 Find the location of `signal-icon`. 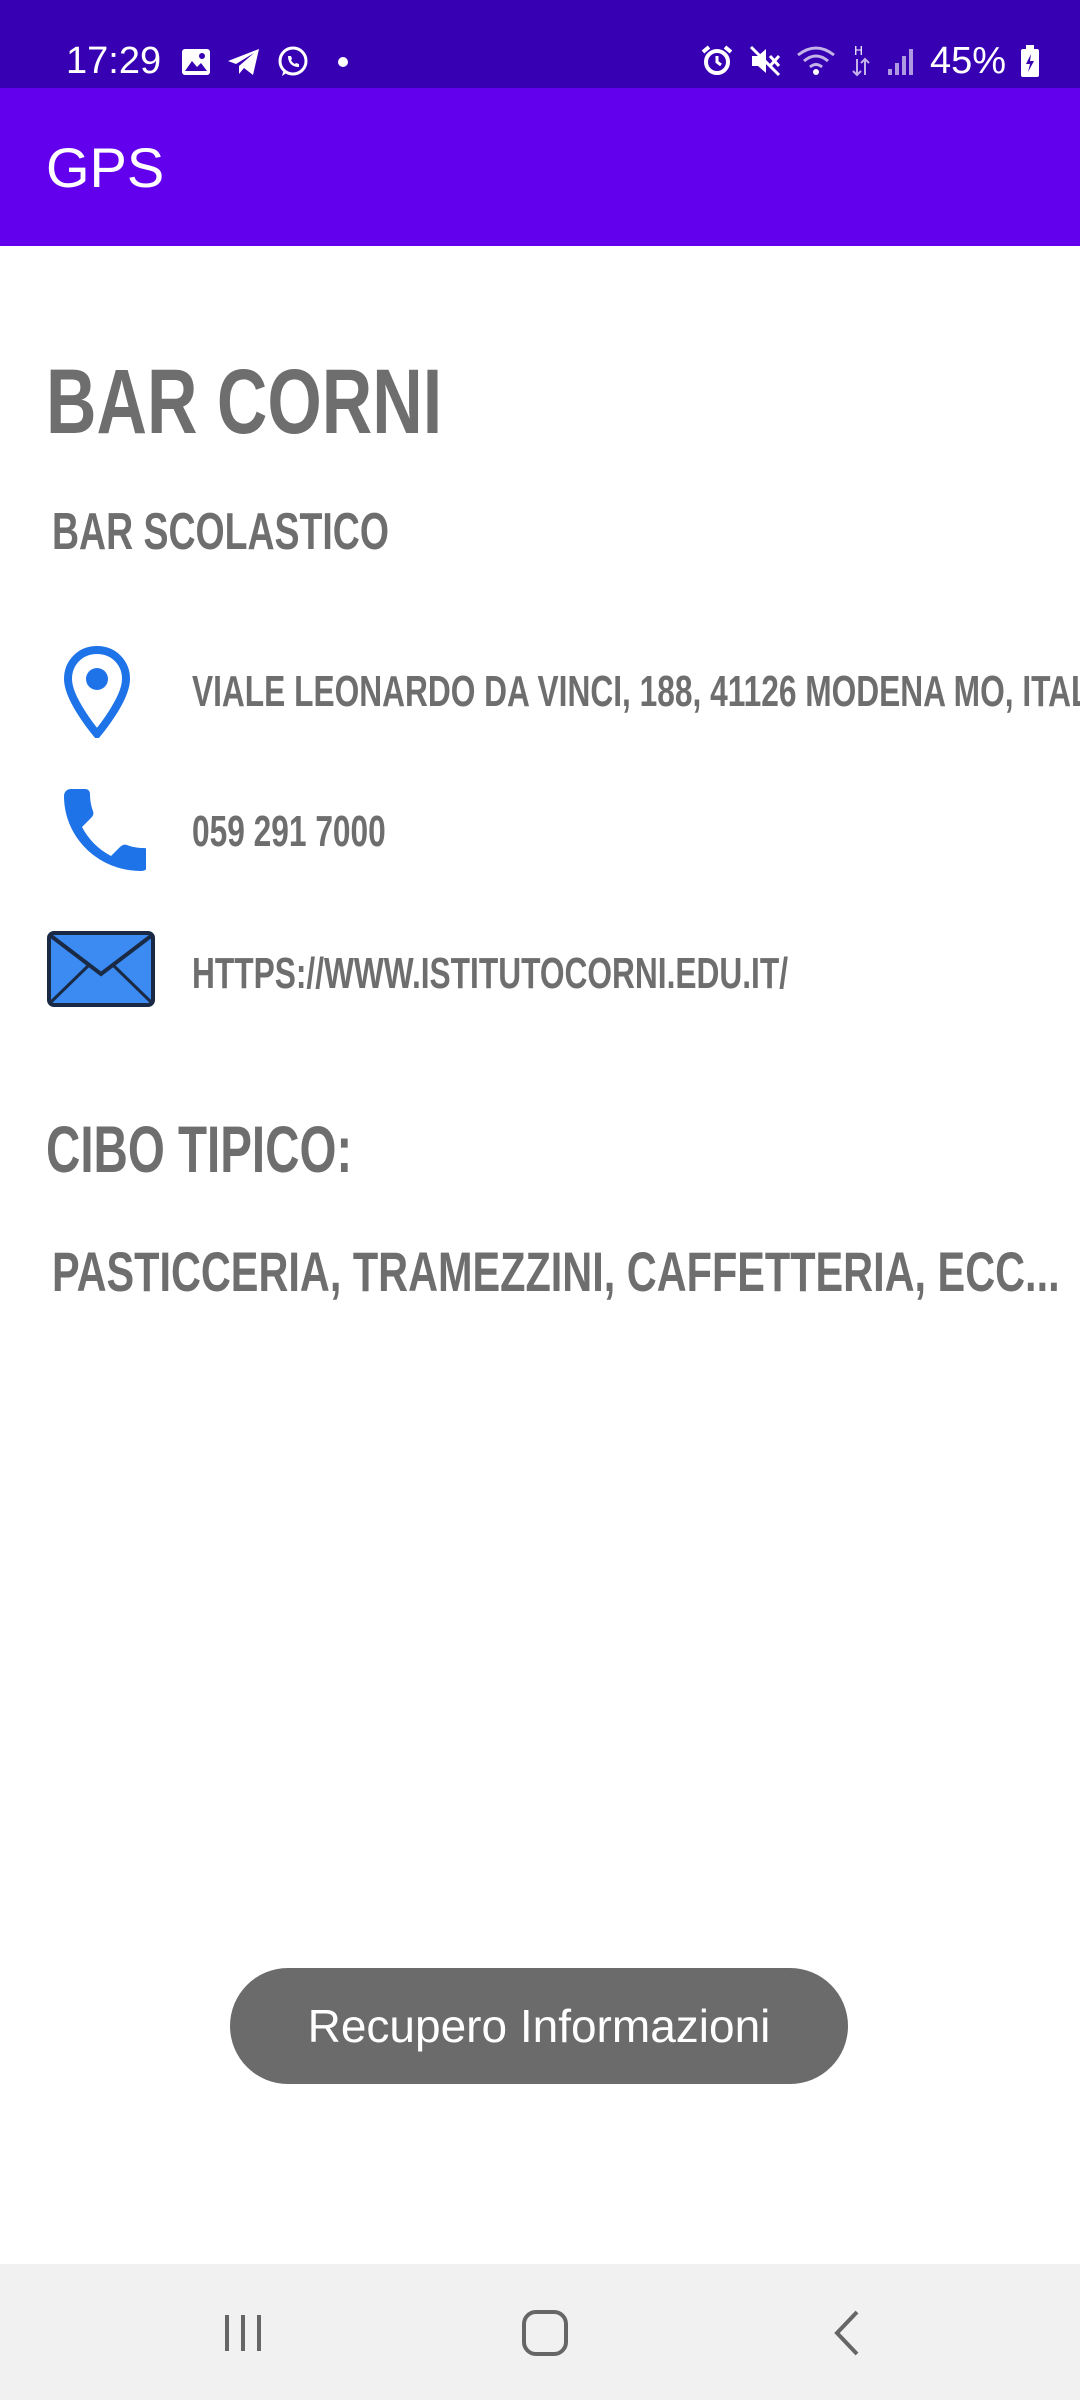

signal-icon is located at coordinates (900, 62).